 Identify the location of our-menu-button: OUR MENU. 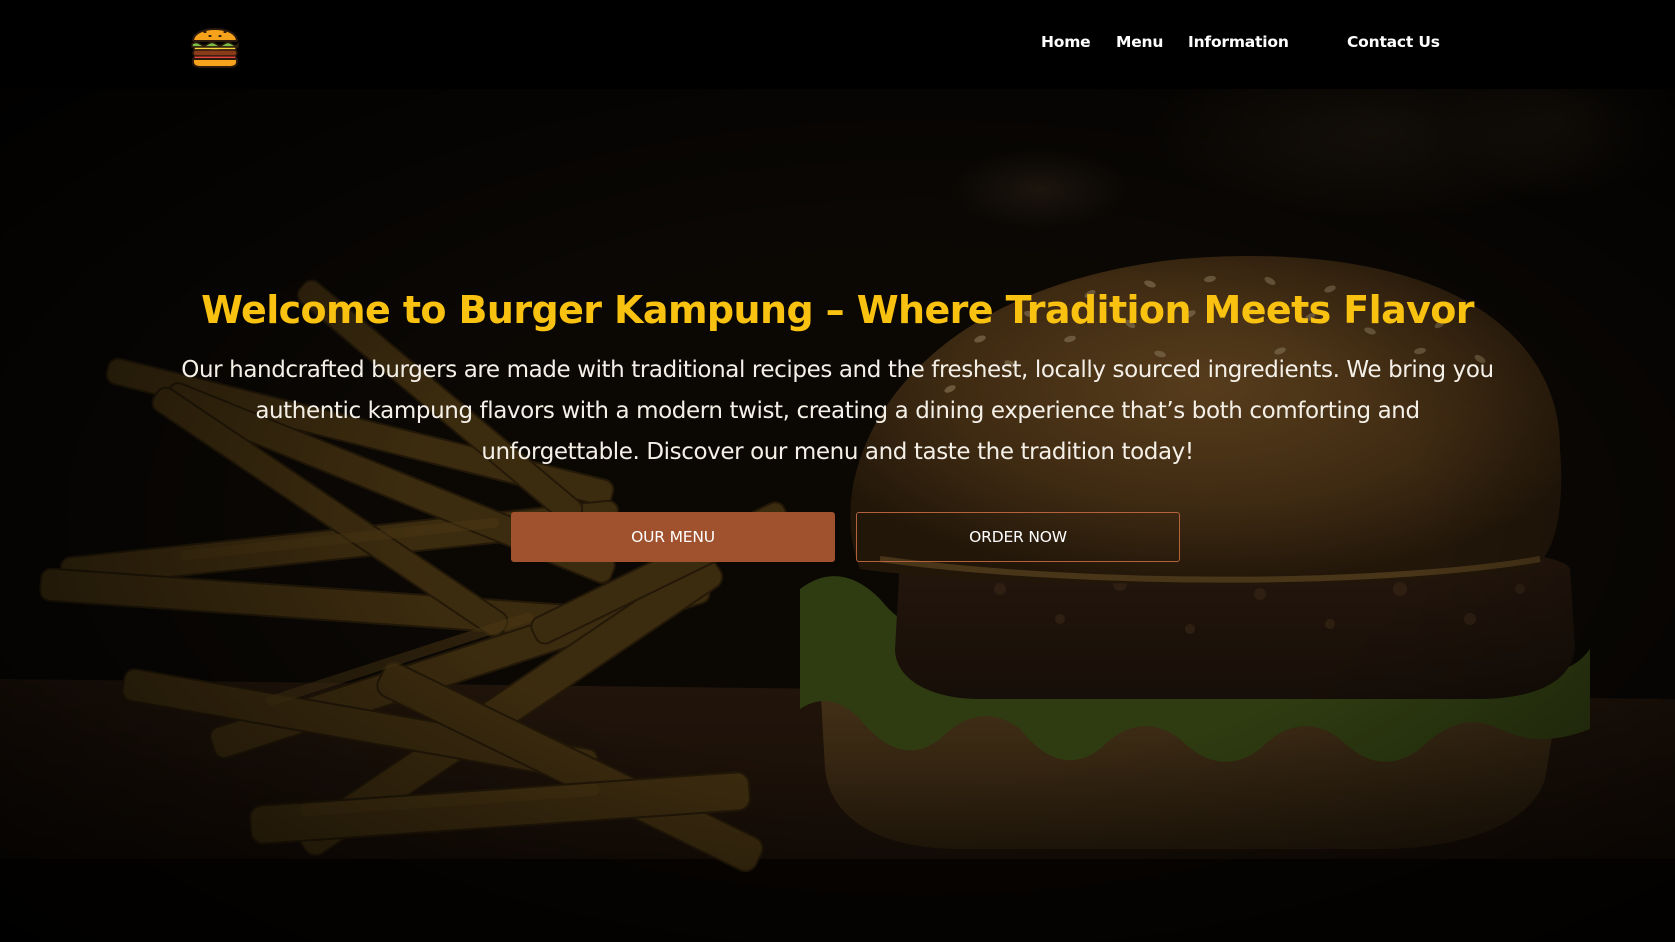
(673, 537).